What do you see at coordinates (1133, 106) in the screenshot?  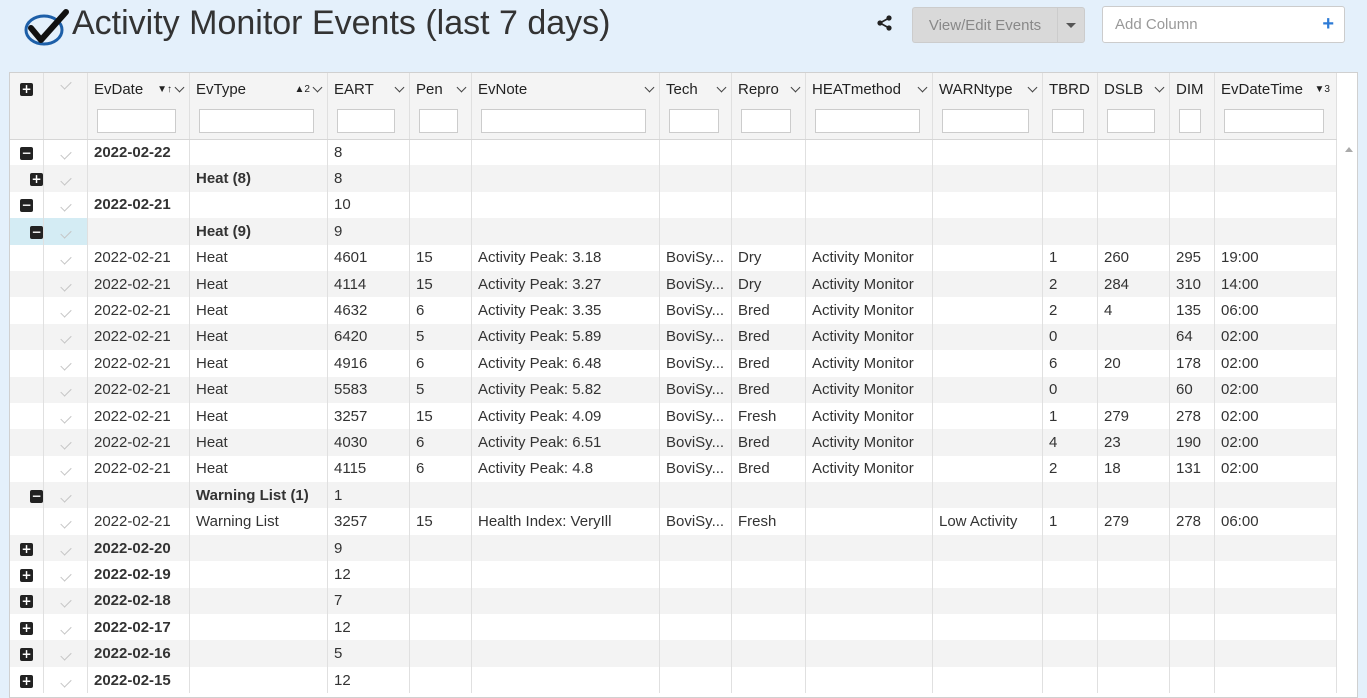 I see `column-header-dslb: DSLB` at bounding box center [1133, 106].